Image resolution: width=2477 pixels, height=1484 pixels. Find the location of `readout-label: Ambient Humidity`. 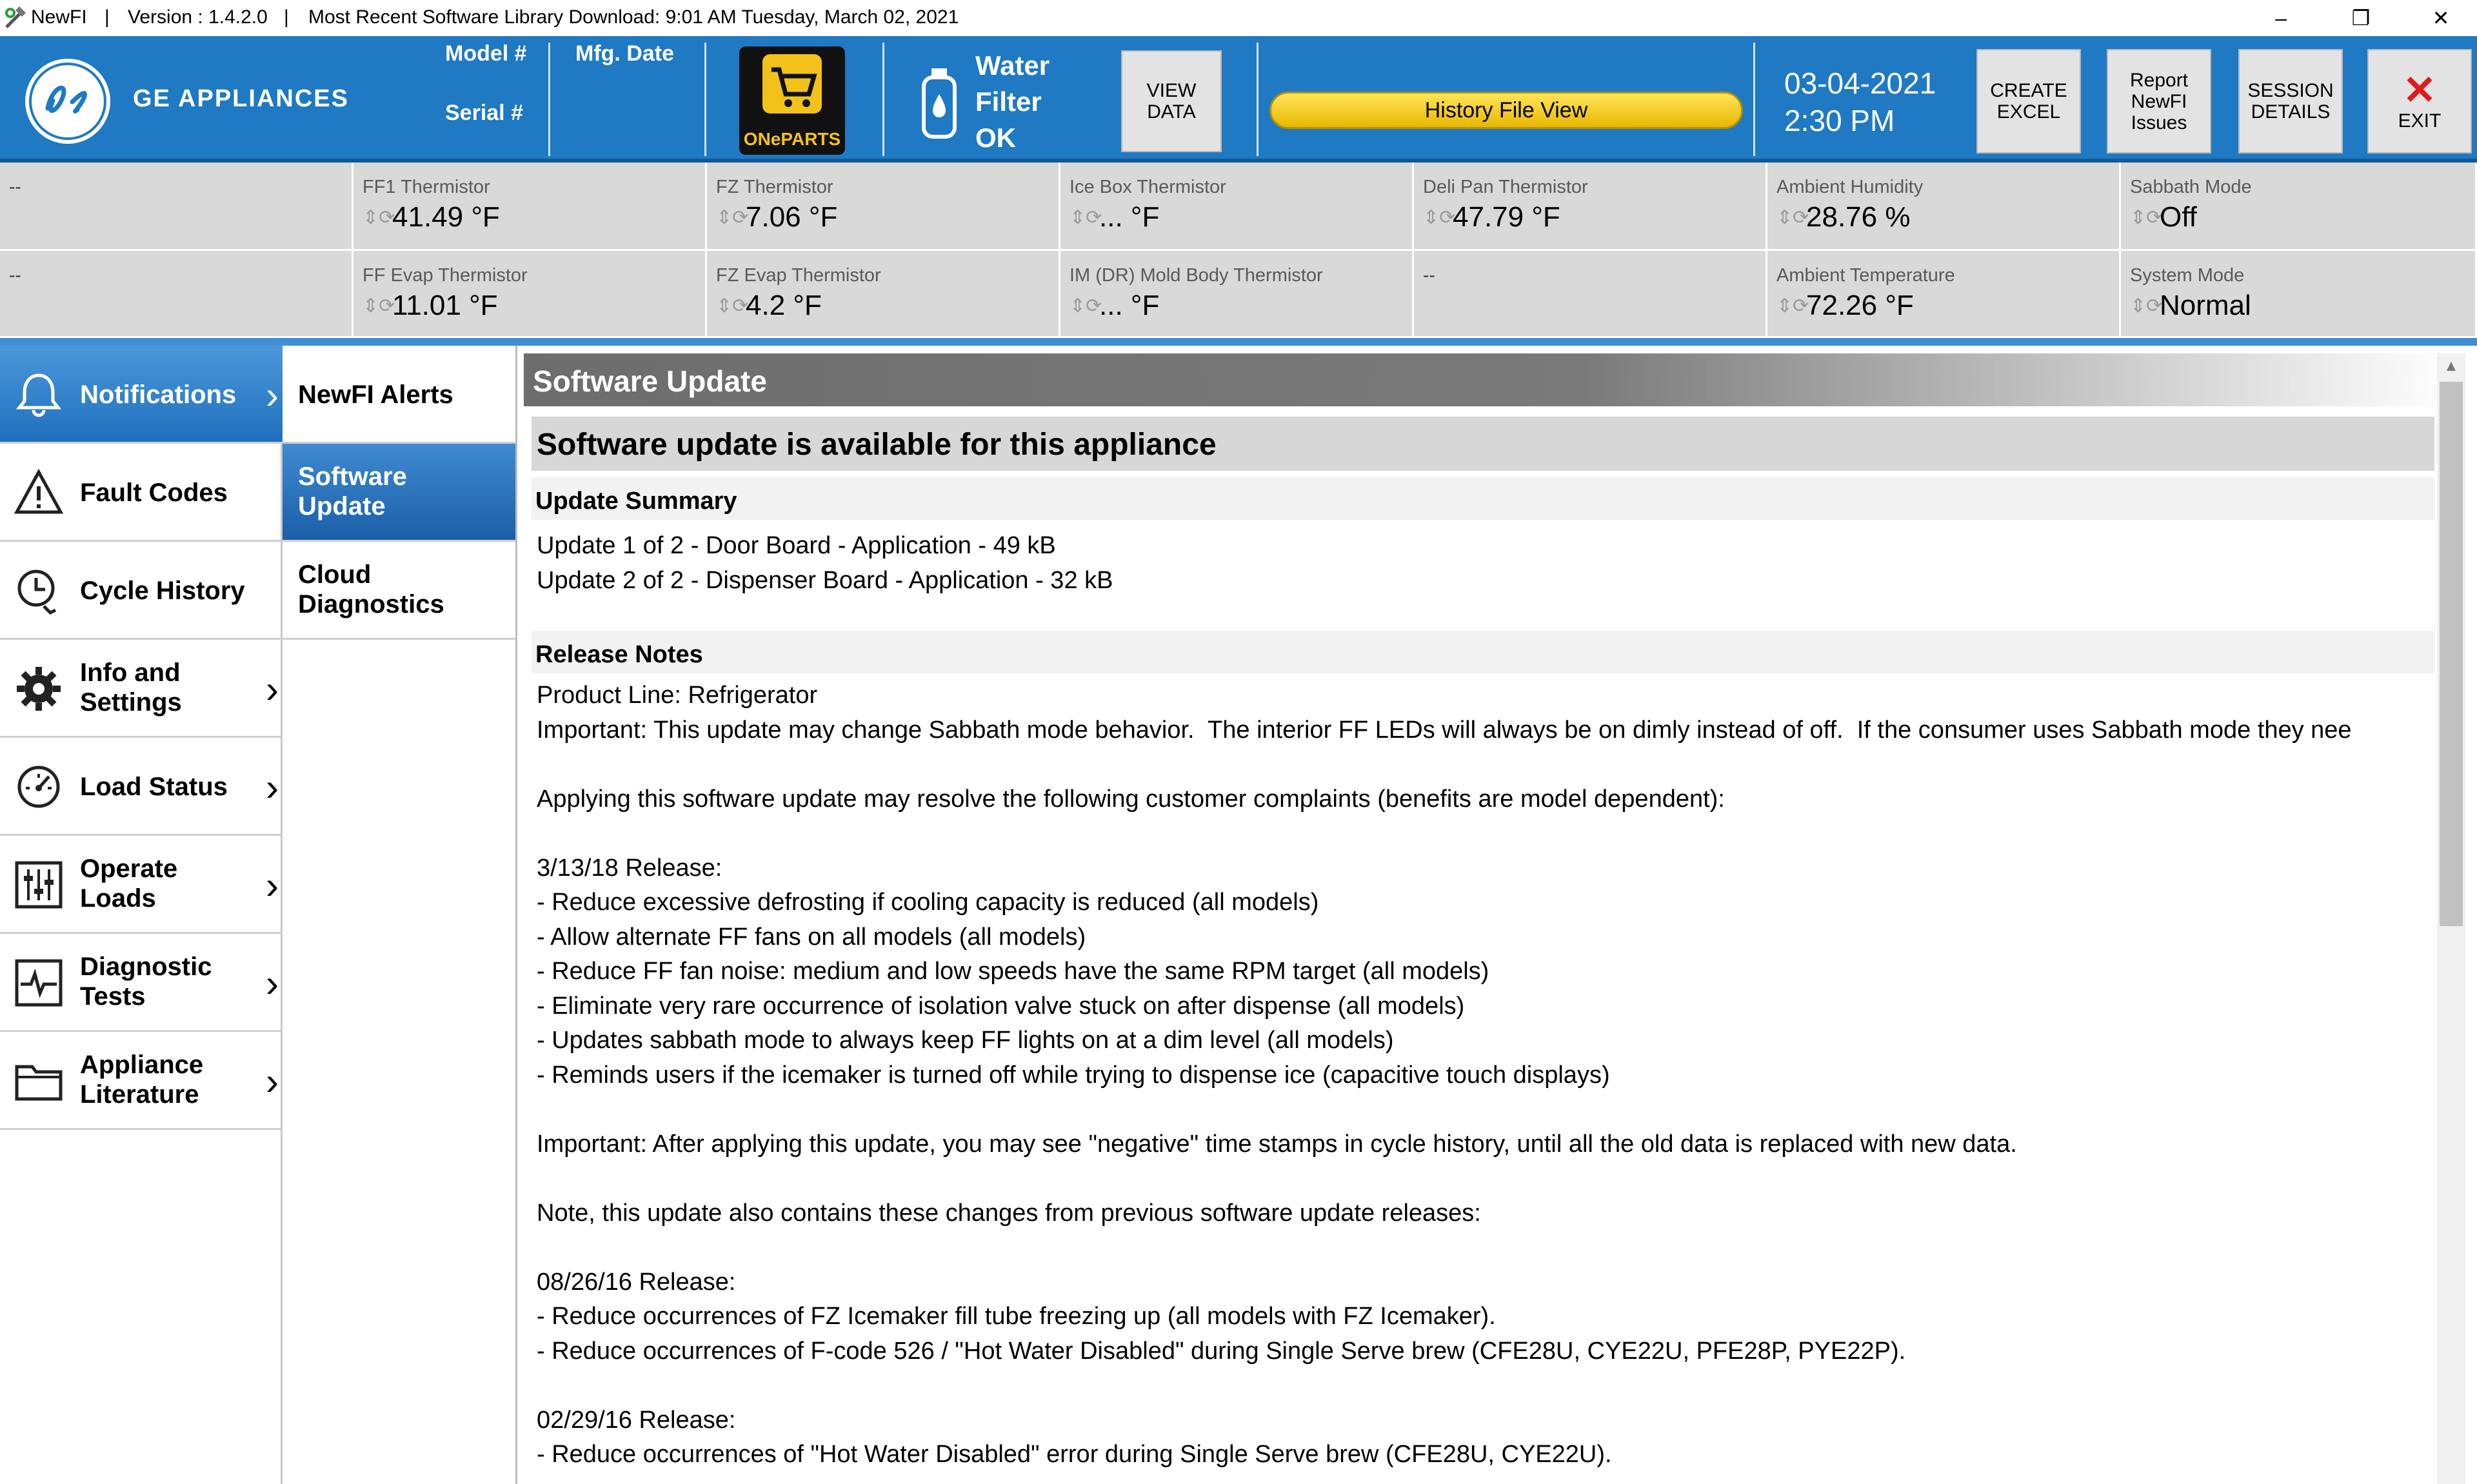

readout-label: Ambient Humidity is located at coordinates (1850, 187).